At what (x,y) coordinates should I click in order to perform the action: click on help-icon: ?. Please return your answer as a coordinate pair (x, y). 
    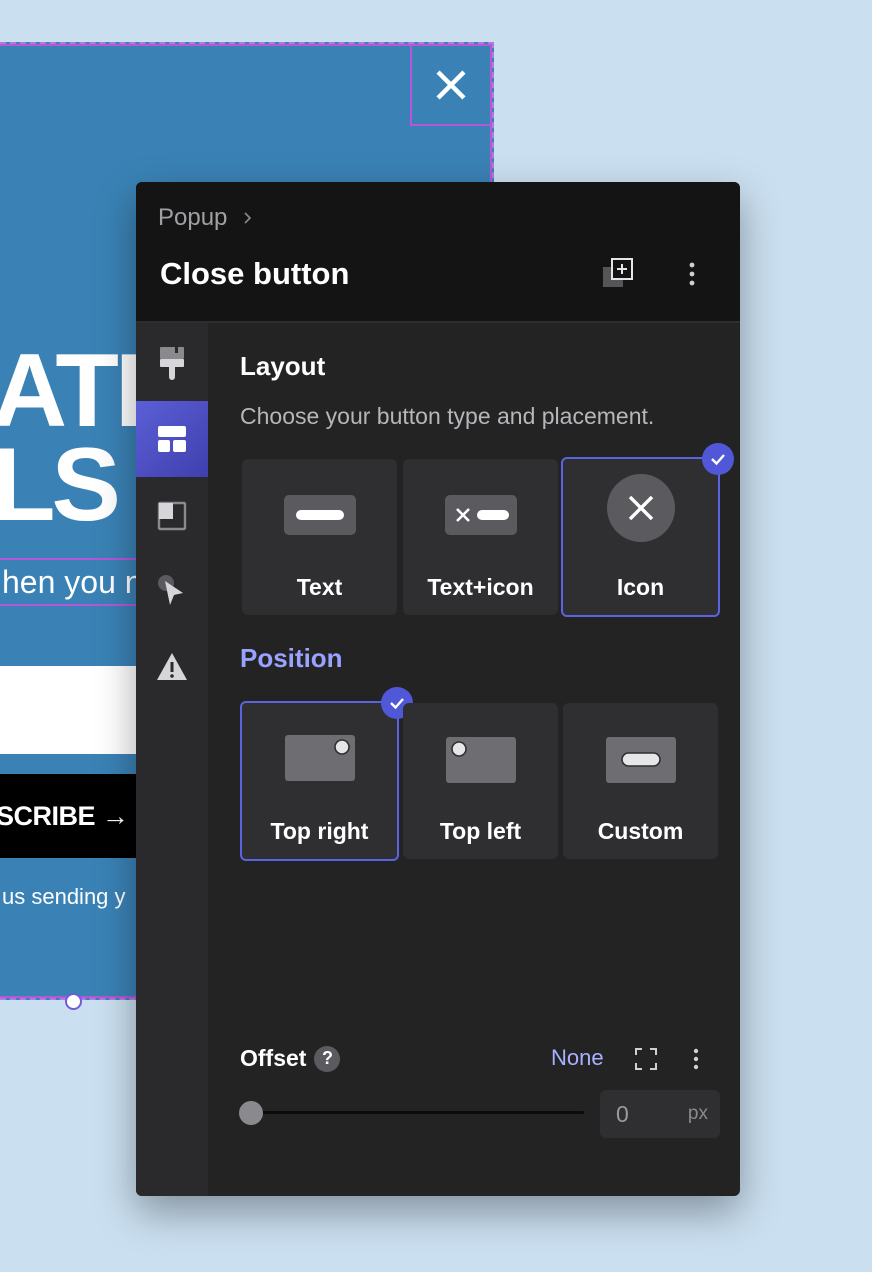
    Looking at the image, I should click on (327, 1058).